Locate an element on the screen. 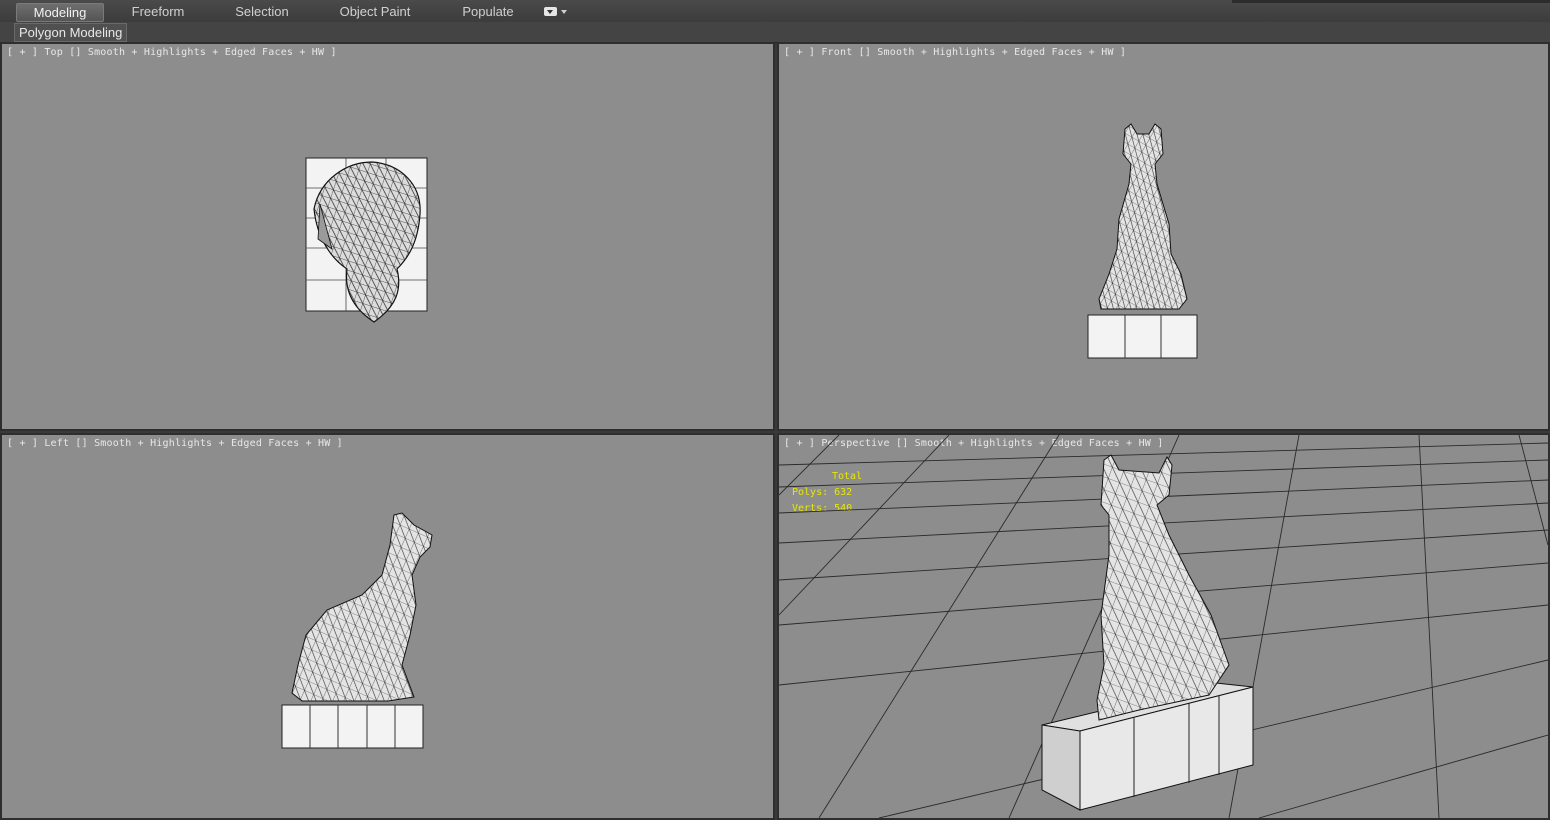  tab-populate: Populate is located at coordinates (488, 11).